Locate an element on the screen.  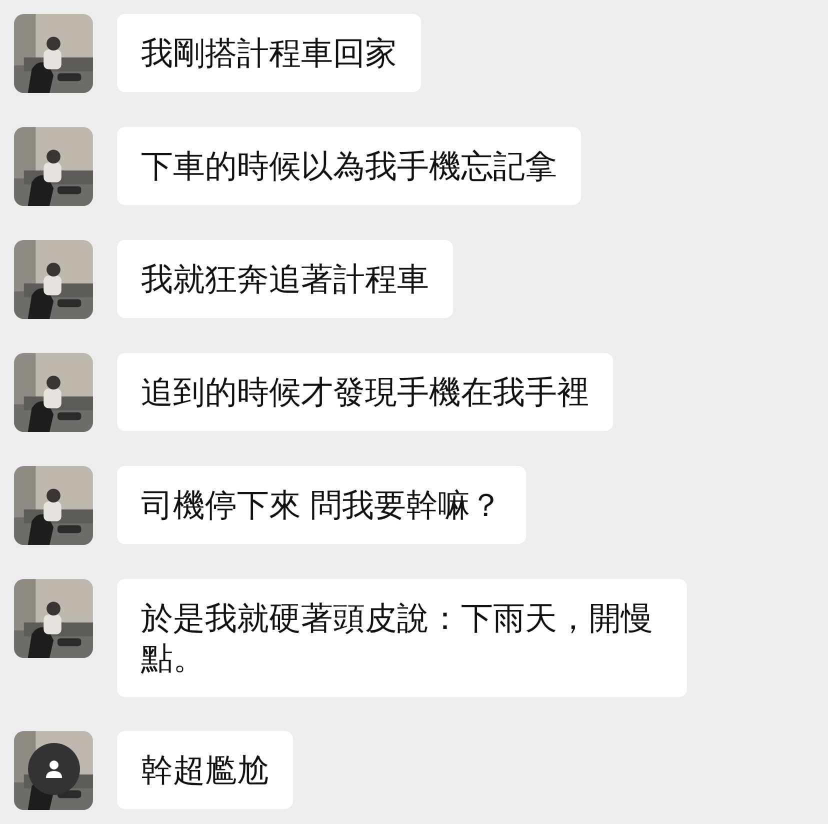
message-bubble: 司機停下來 問我要幹嘛？ is located at coordinates (321, 505).